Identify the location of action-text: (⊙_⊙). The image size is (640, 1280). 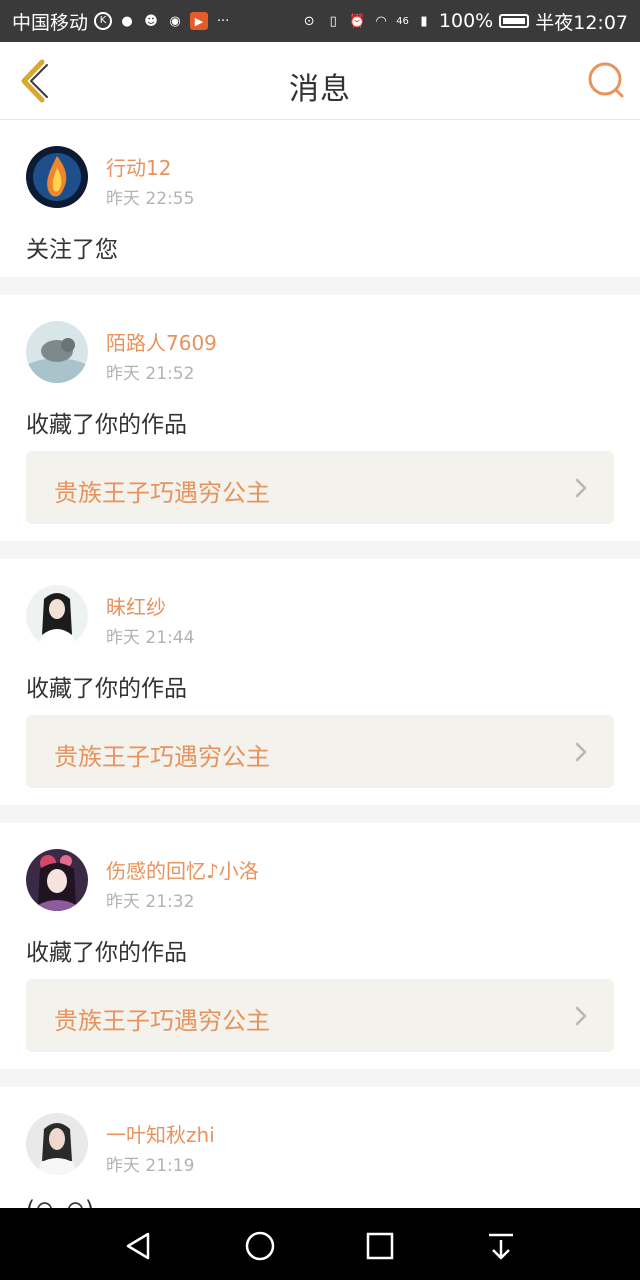
(60, 1202).